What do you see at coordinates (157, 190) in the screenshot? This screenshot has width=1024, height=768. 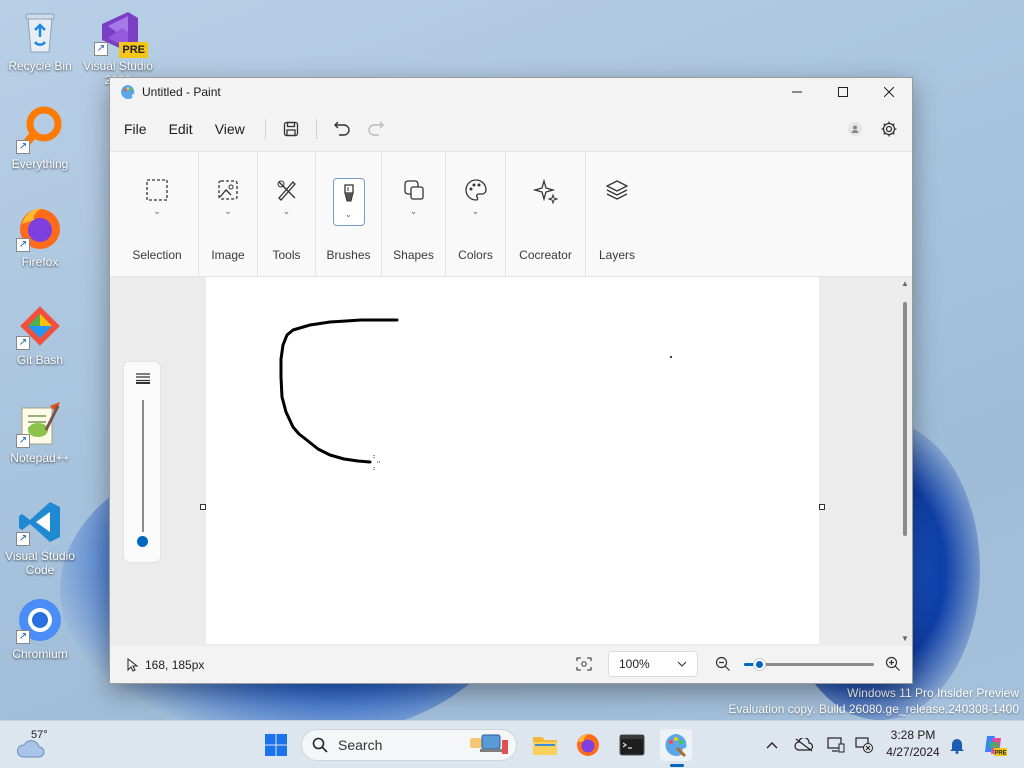 I see `selection-icon` at bounding box center [157, 190].